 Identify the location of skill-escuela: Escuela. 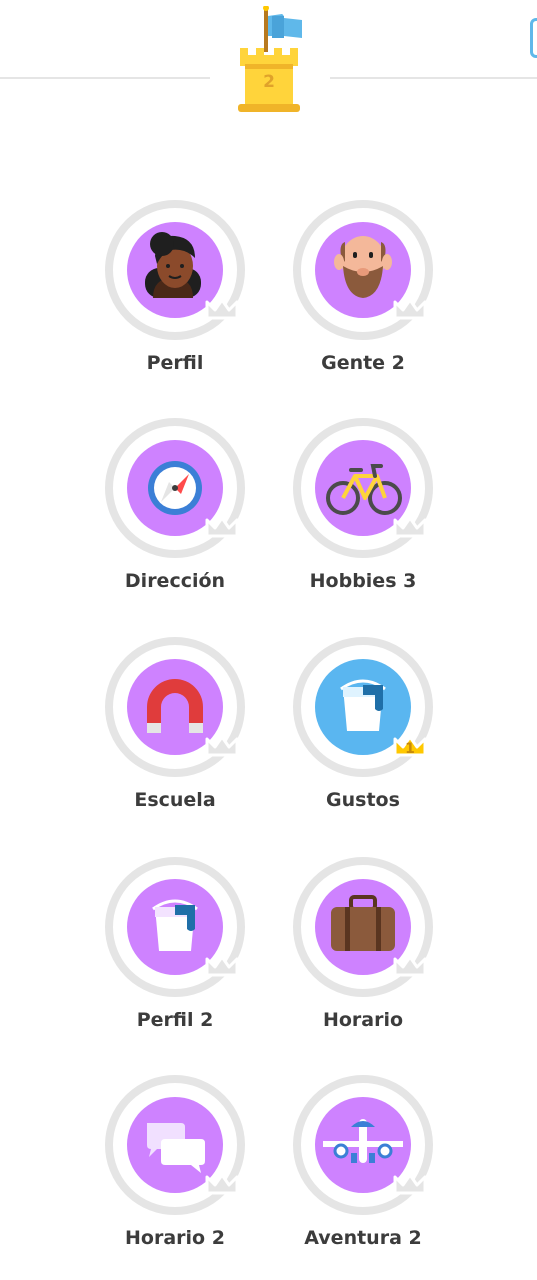
(175, 732).